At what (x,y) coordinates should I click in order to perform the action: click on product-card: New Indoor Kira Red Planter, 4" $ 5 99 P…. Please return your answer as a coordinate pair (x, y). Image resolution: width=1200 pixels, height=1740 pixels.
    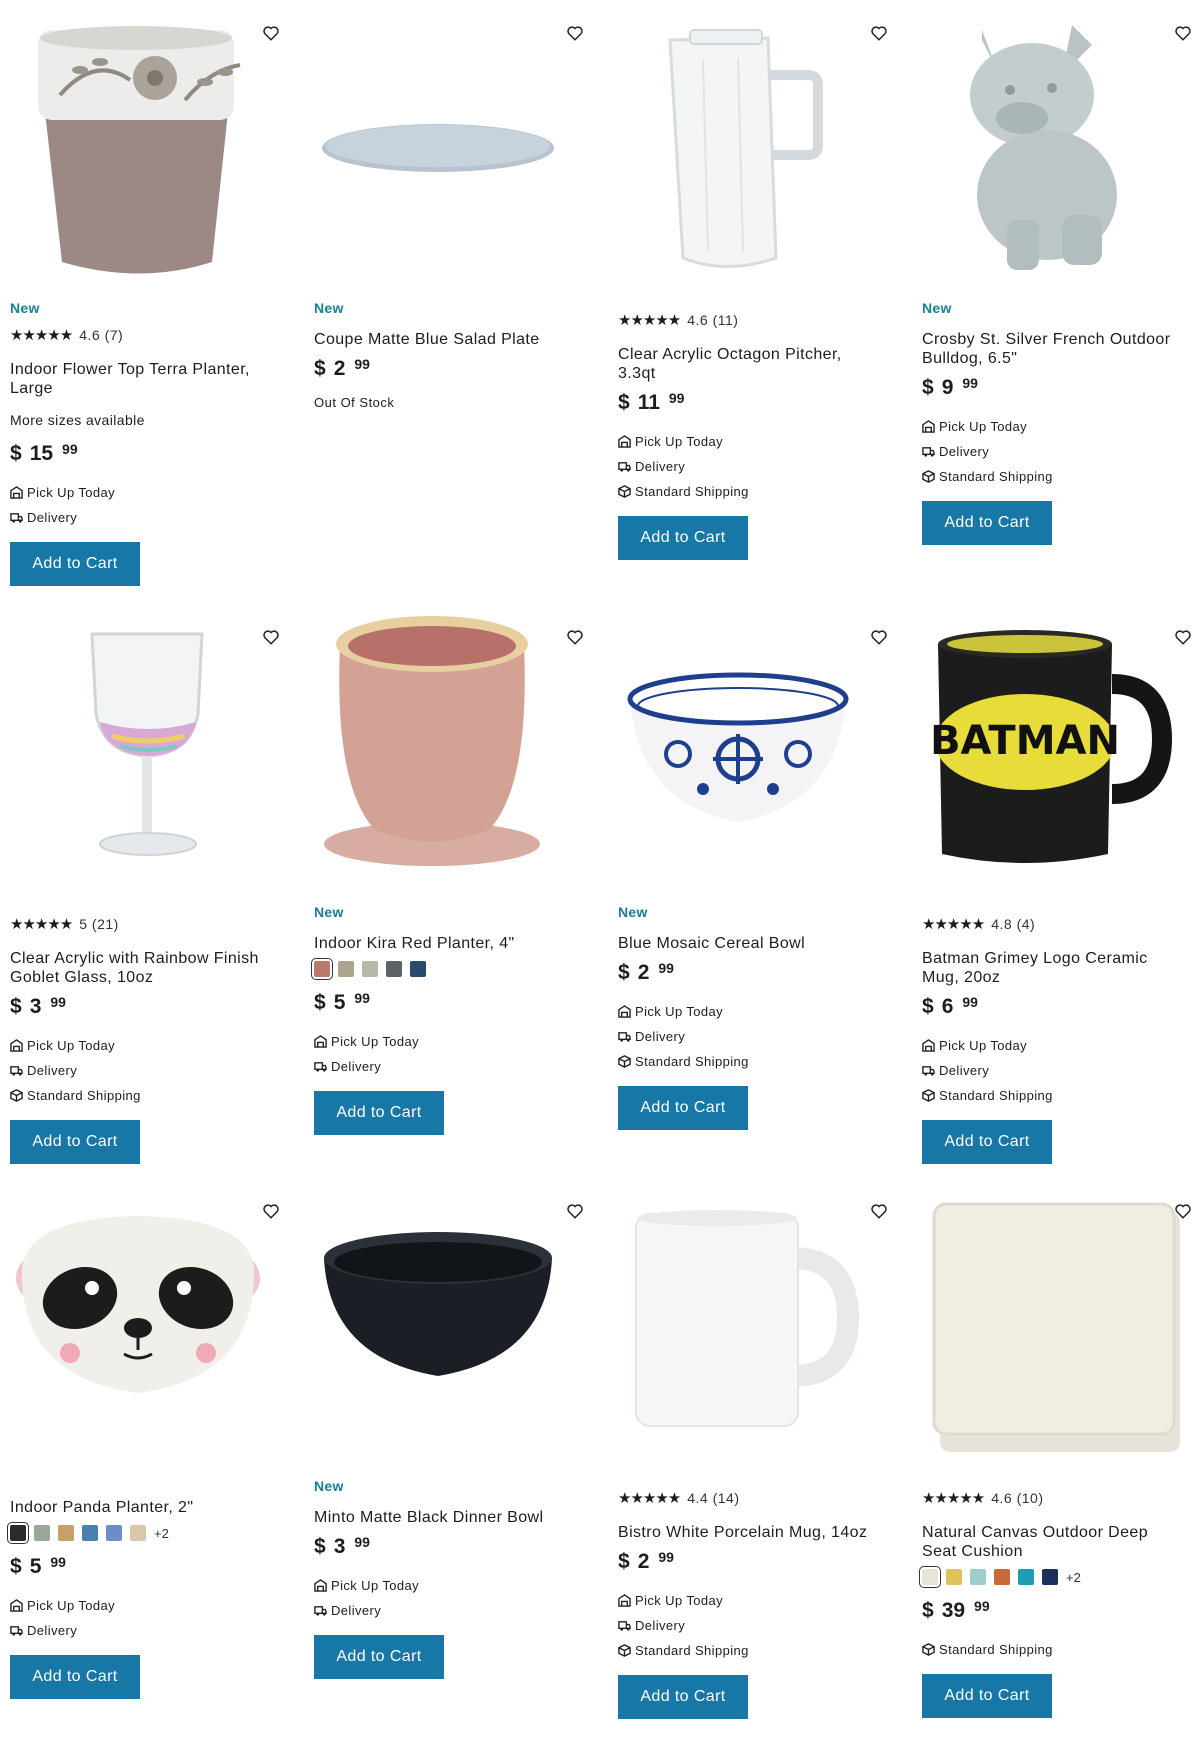
    Looking at the image, I should click on (443, 884).